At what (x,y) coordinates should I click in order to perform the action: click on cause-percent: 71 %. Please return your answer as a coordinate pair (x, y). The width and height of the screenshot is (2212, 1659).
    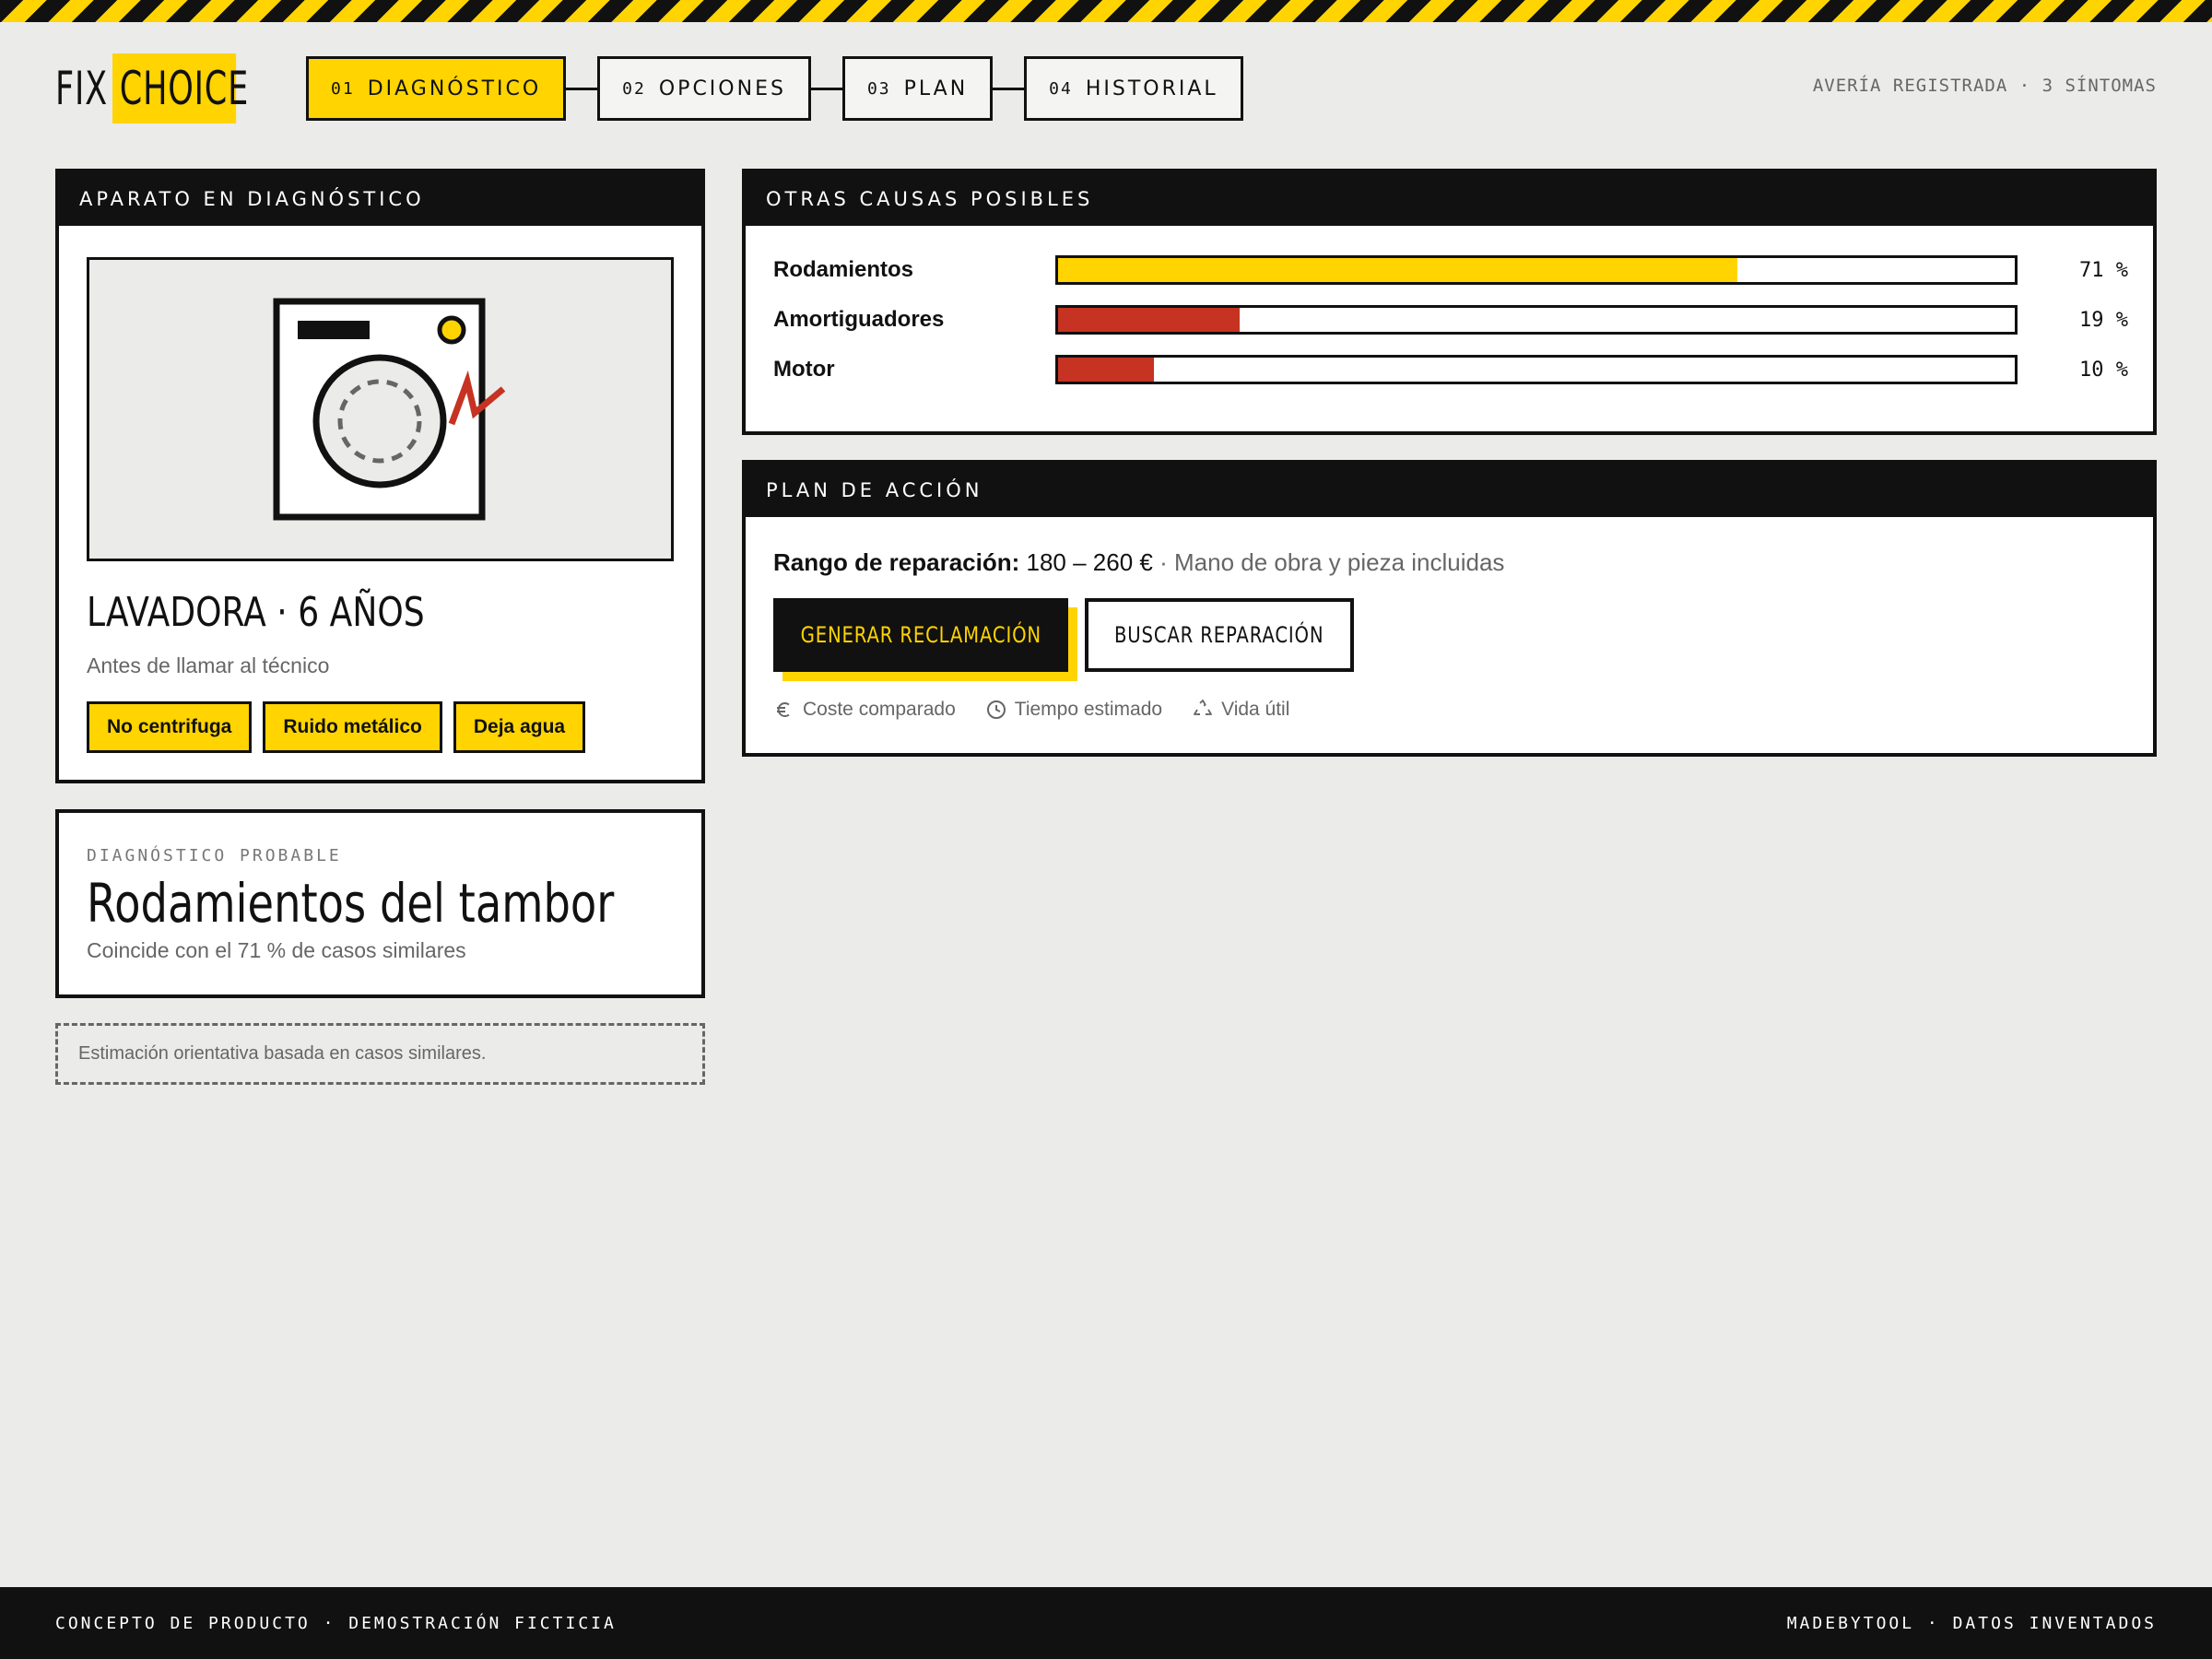
    Looking at the image, I should click on (2103, 270).